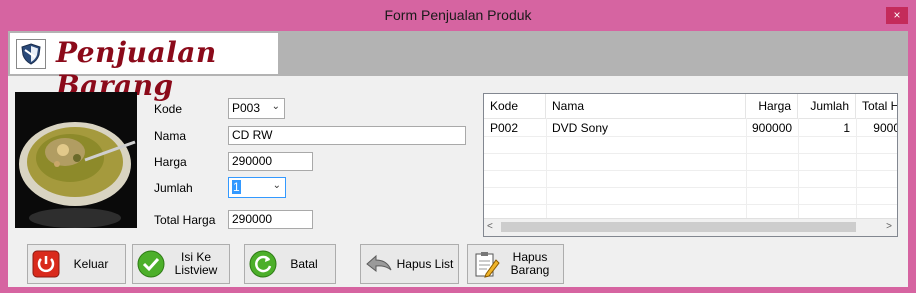 The height and width of the screenshot is (293, 916). What do you see at coordinates (304, 263) in the screenshot?
I see `batal-label: Batal` at bounding box center [304, 263].